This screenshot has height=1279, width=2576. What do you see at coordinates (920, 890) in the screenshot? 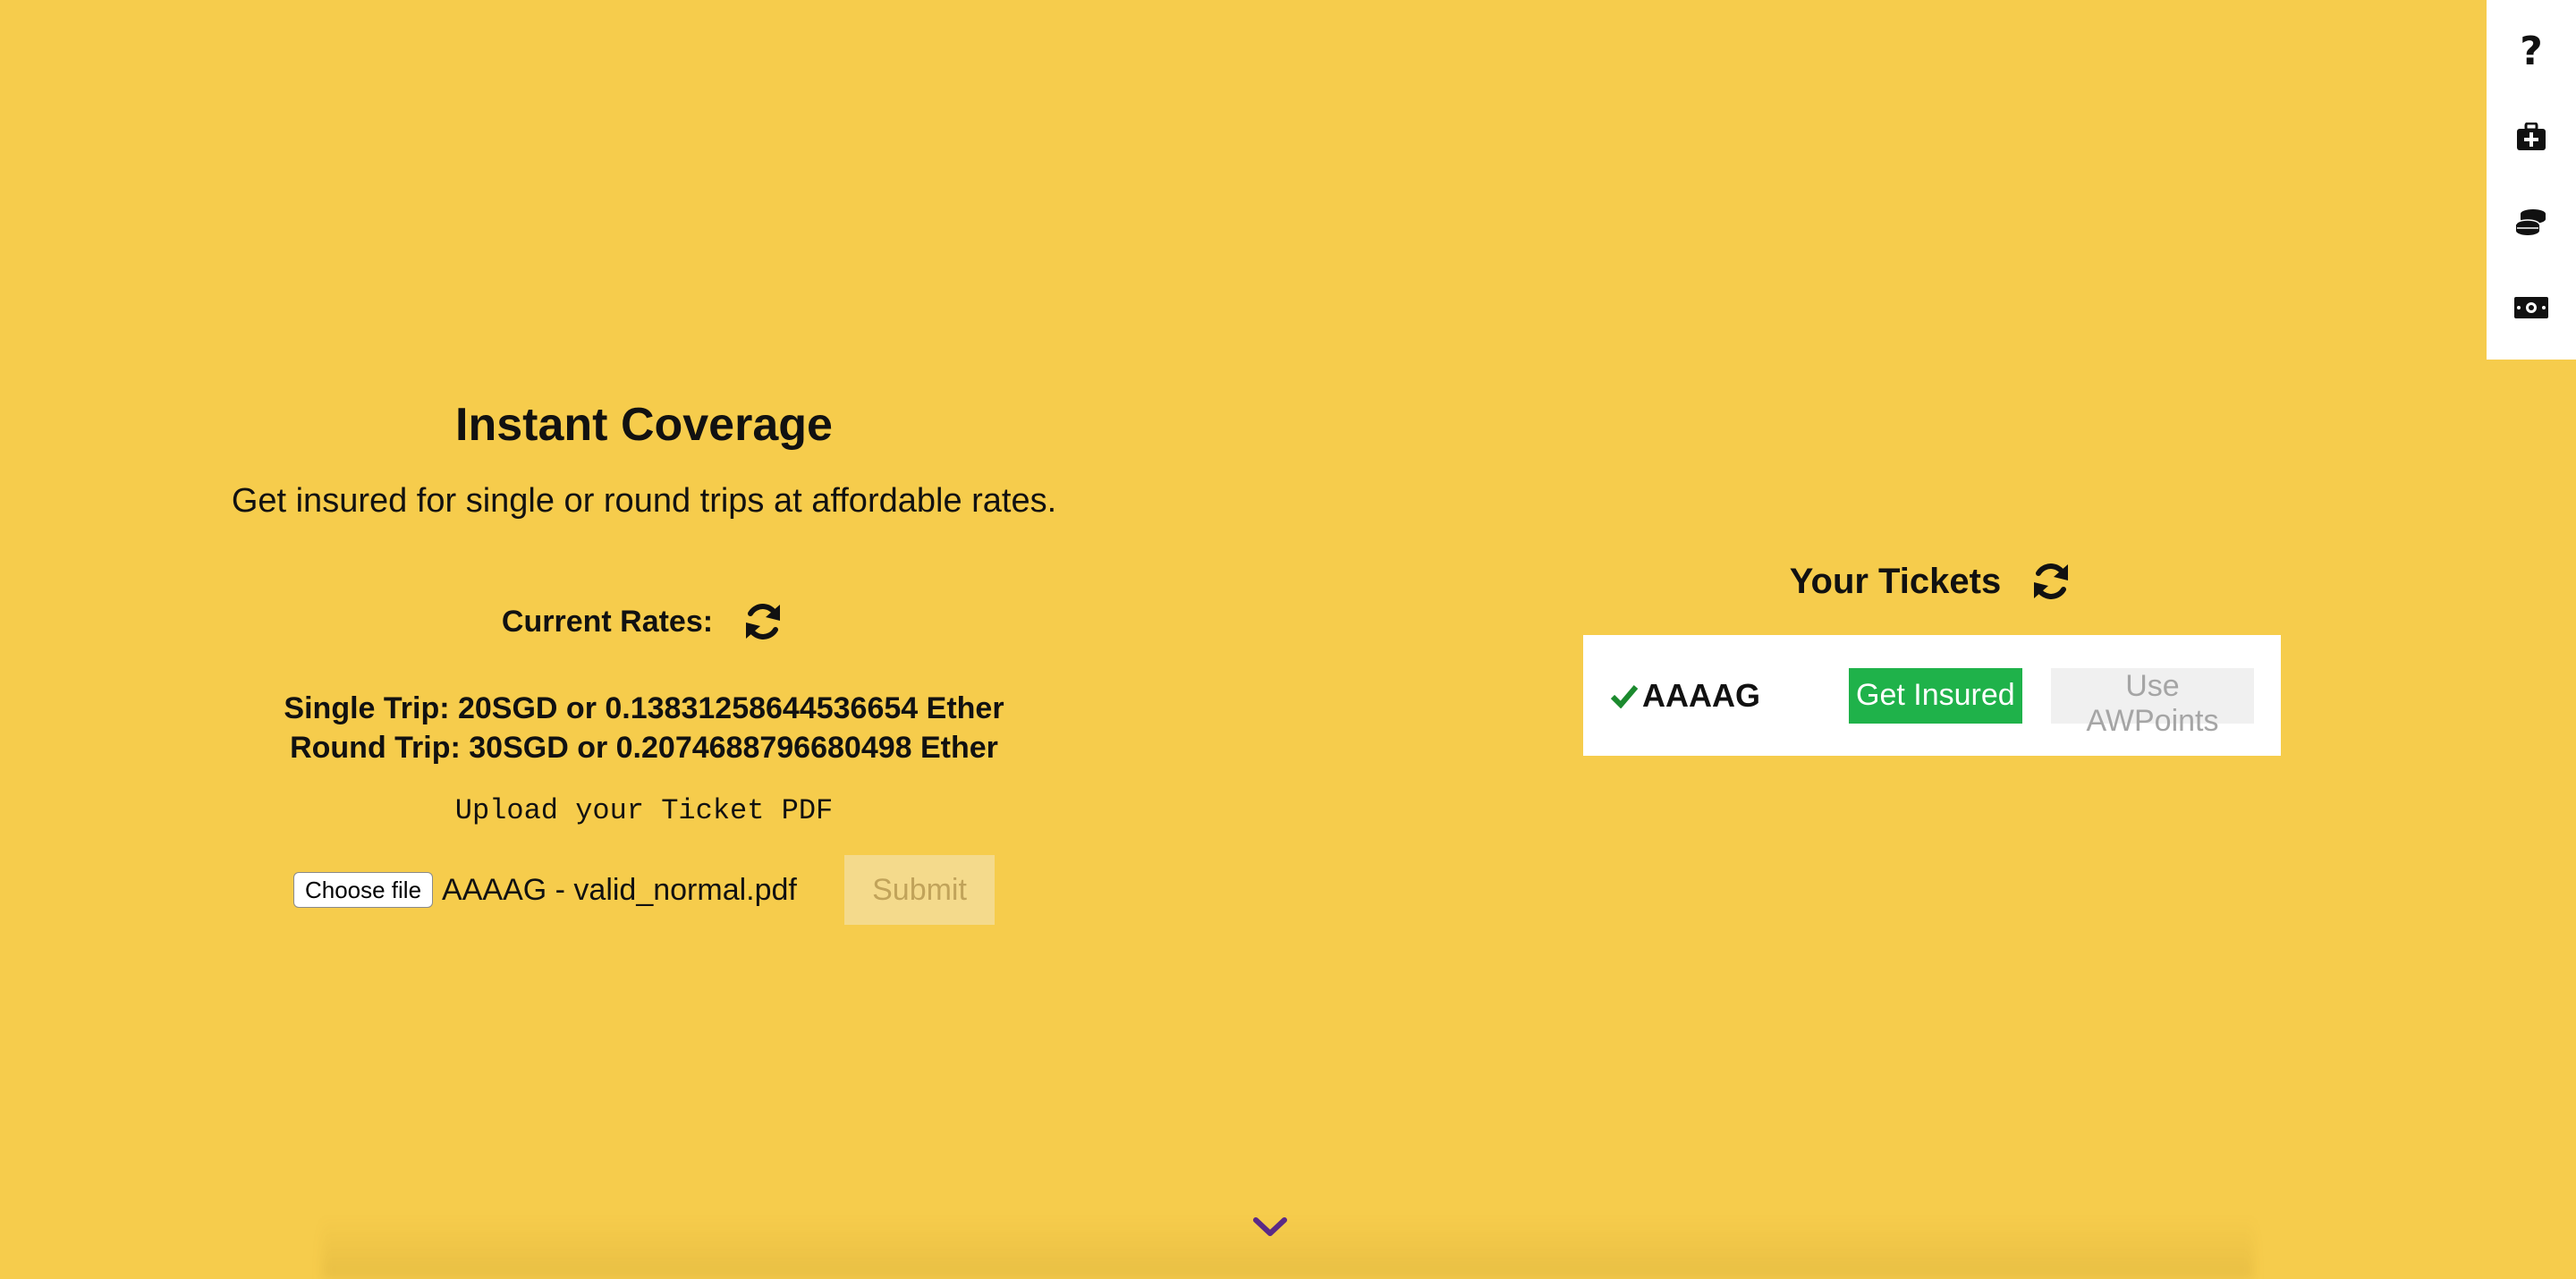
I see `submit-button: Submit` at bounding box center [920, 890].